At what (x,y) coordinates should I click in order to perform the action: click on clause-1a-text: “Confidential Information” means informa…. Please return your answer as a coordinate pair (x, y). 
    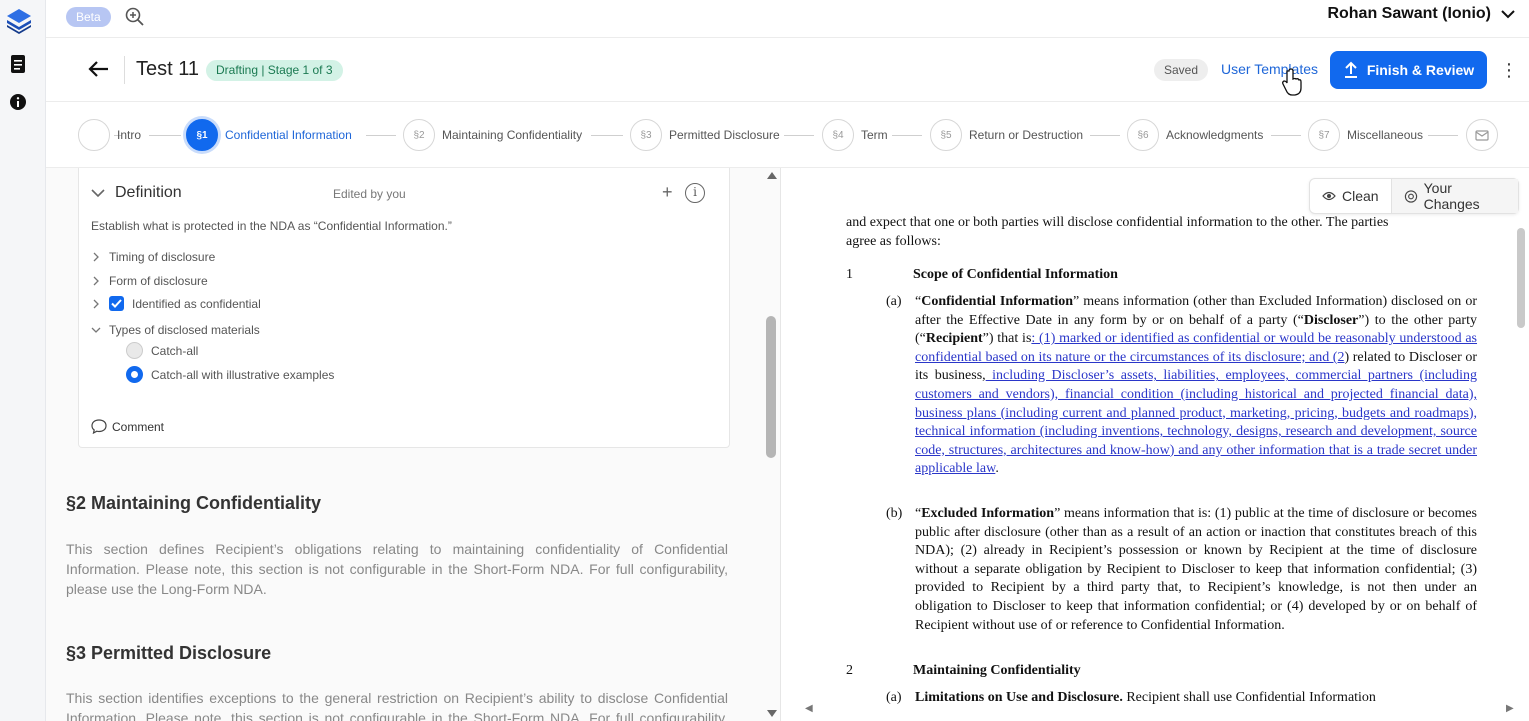
    Looking at the image, I should click on (1196, 385).